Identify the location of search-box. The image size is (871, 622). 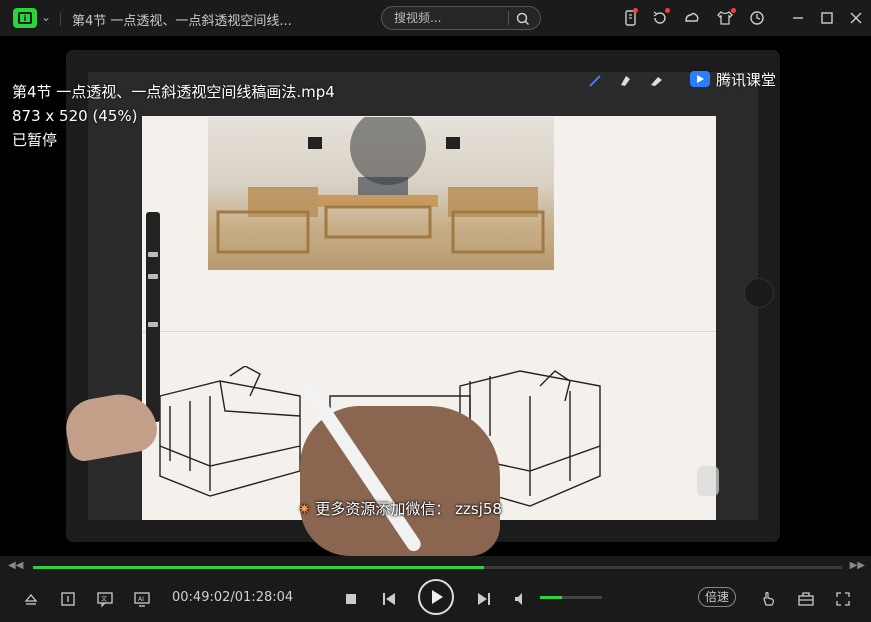
(461, 18).